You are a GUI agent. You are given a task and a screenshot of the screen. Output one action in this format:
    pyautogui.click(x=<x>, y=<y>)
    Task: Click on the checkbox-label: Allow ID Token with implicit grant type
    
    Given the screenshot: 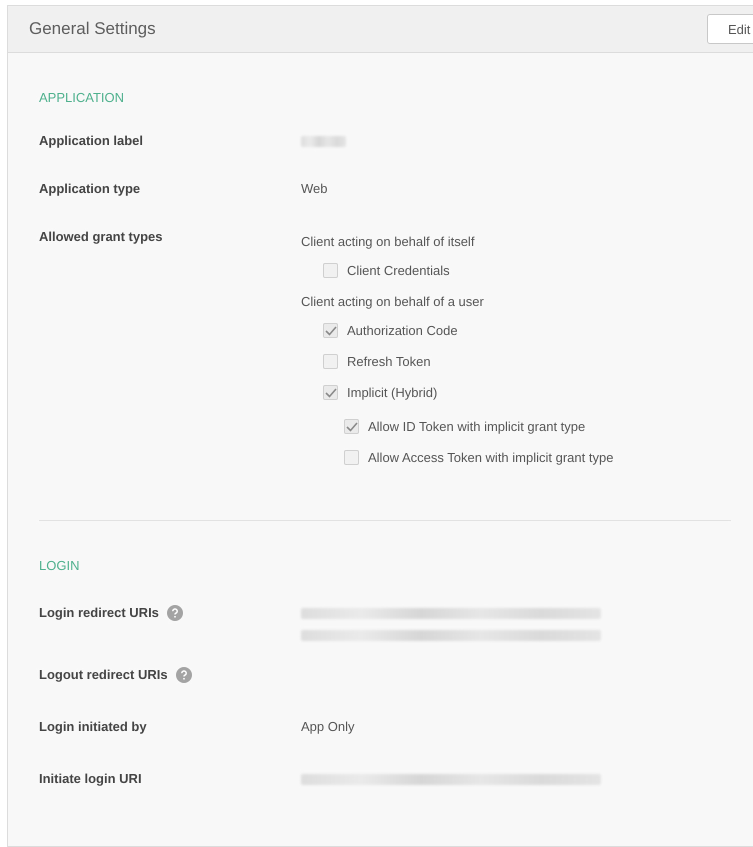 What is the action you would take?
    pyautogui.click(x=477, y=426)
    